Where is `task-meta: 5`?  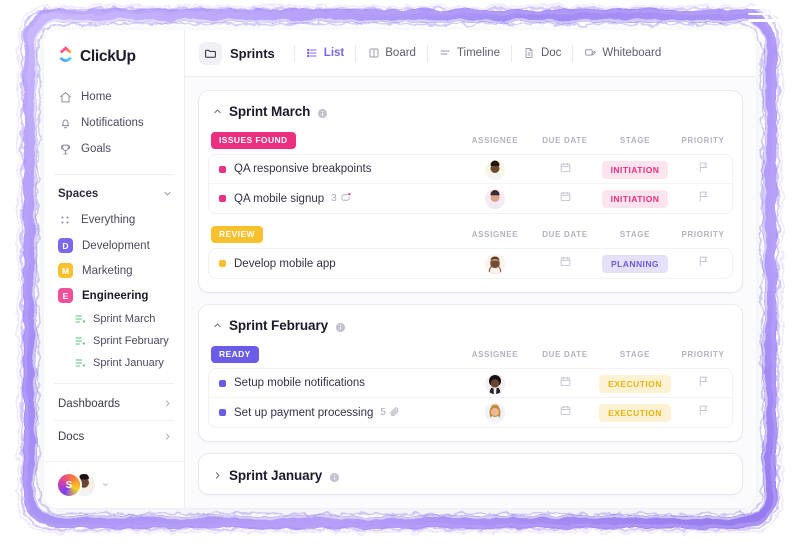 task-meta: 5 is located at coordinates (390, 413).